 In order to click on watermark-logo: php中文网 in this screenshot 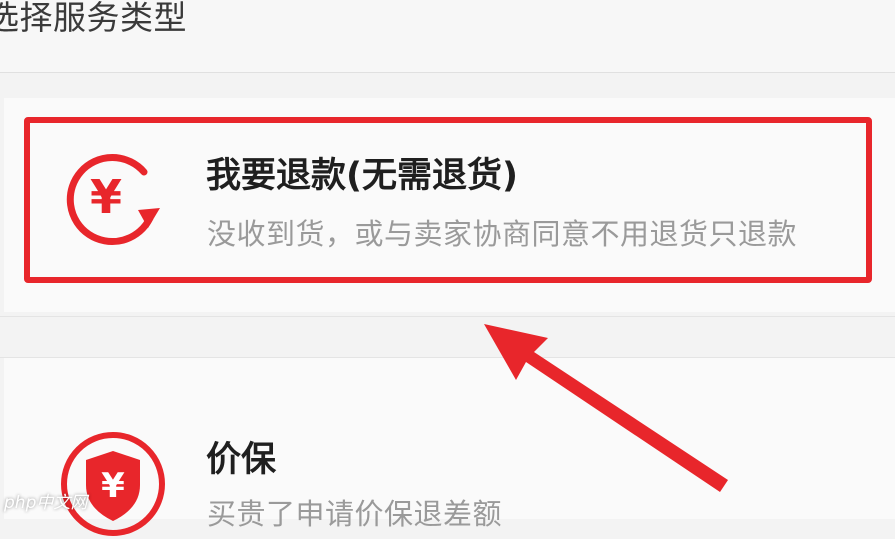, I will do `click(46, 503)`.